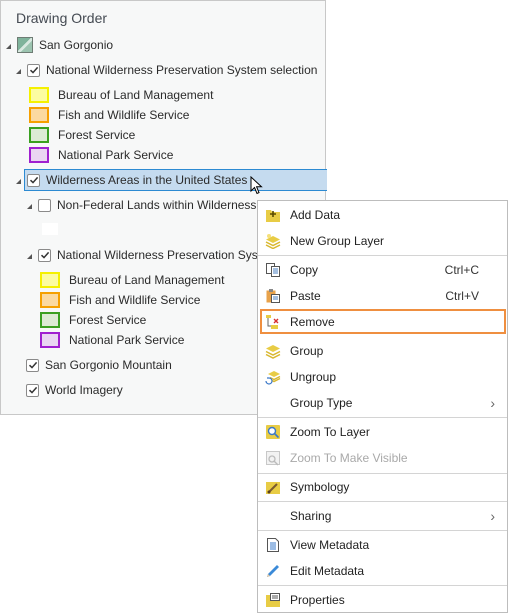 The image size is (508, 613). I want to click on copy-icon, so click(273, 270).